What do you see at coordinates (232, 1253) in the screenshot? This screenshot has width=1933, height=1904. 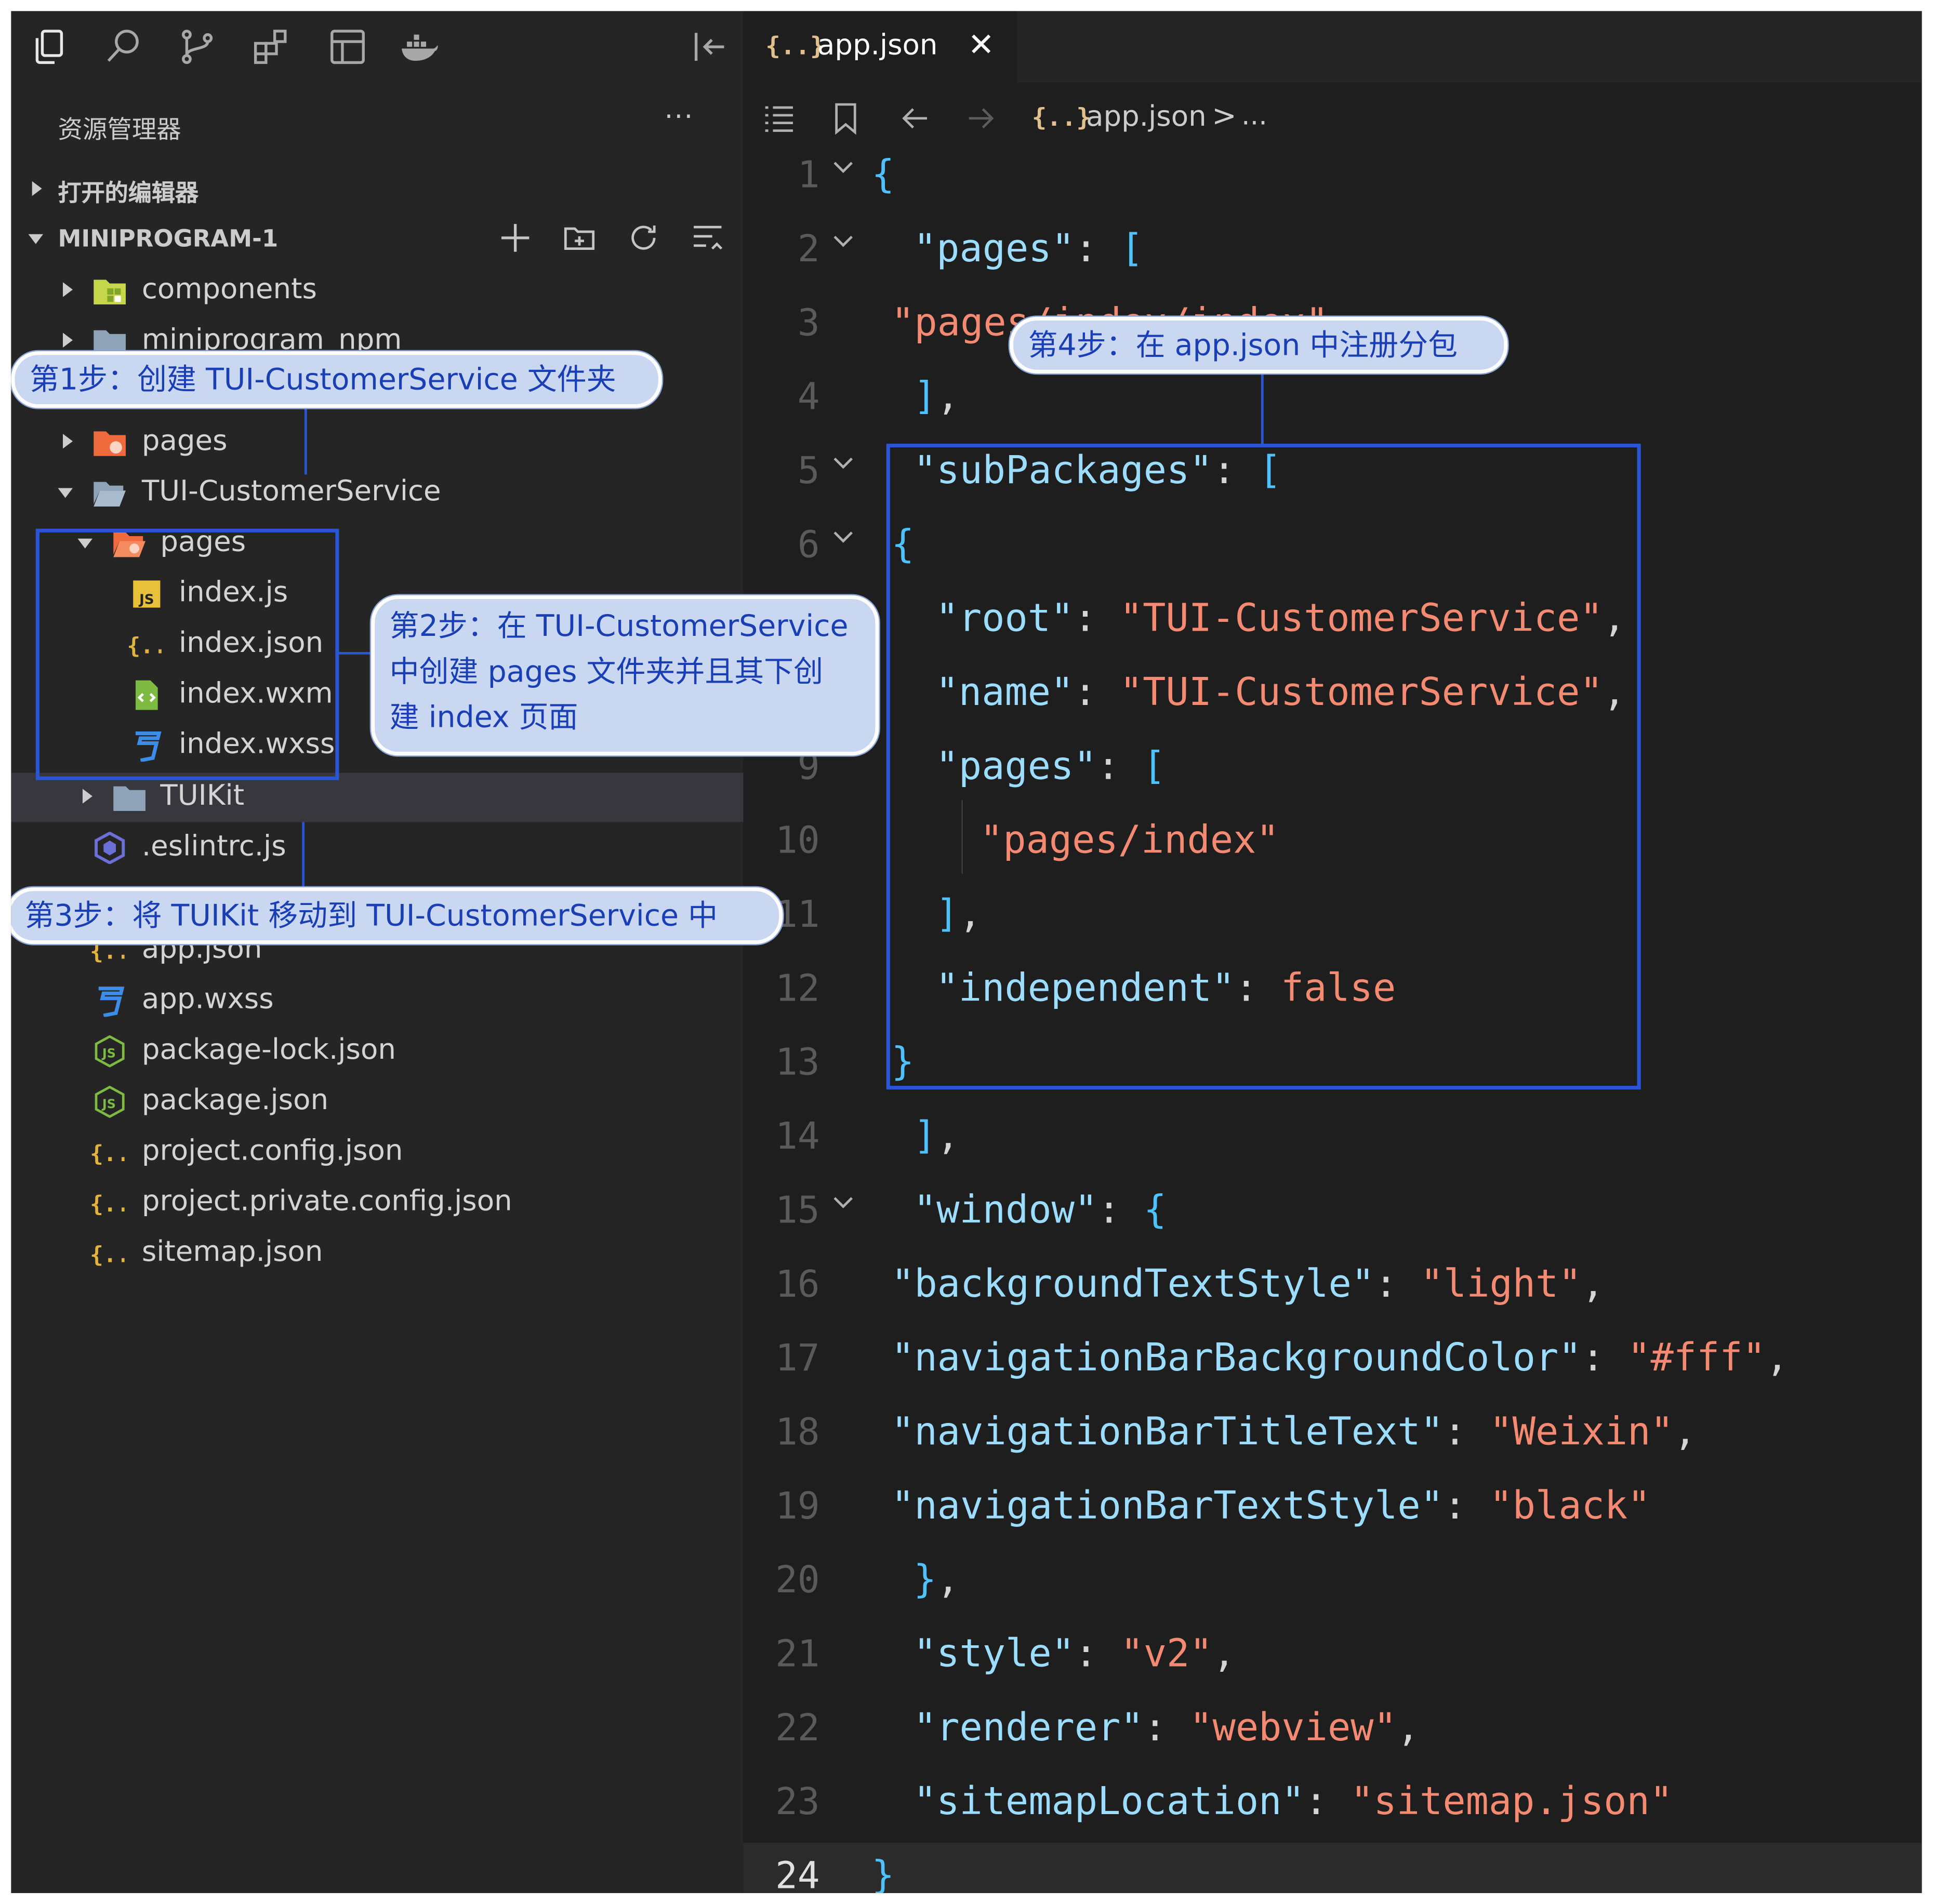 I see `tree-item-label: sitemap.json` at bounding box center [232, 1253].